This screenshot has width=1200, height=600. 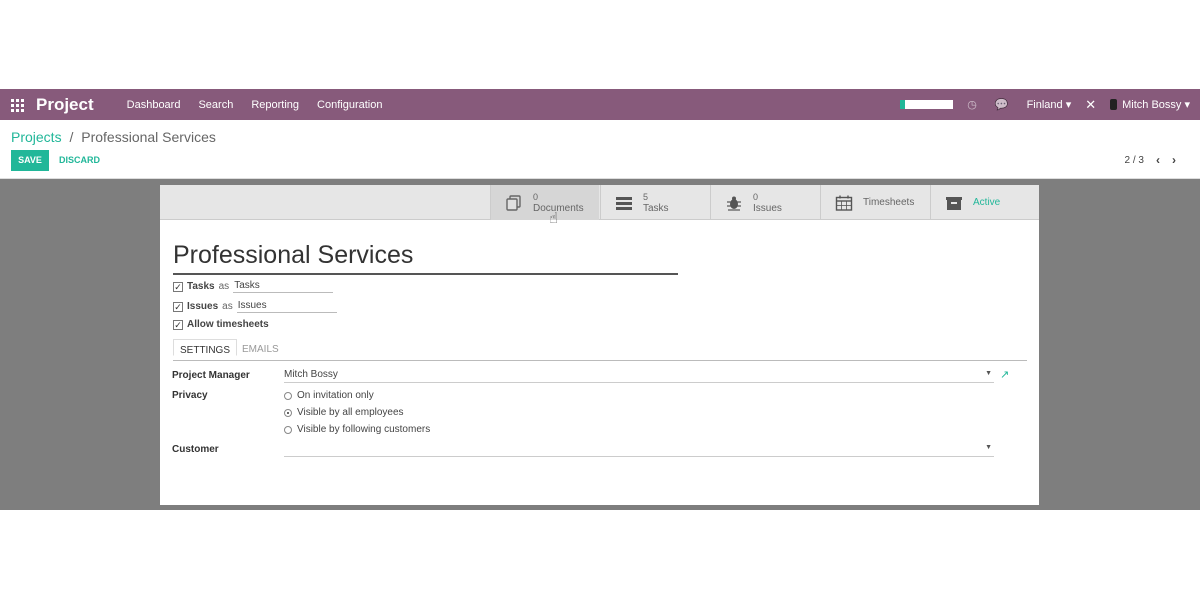 What do you see at coordinates (558, 208) in the screenshot?
I see `documents-label: Documents` at bounding box center [558, 208].